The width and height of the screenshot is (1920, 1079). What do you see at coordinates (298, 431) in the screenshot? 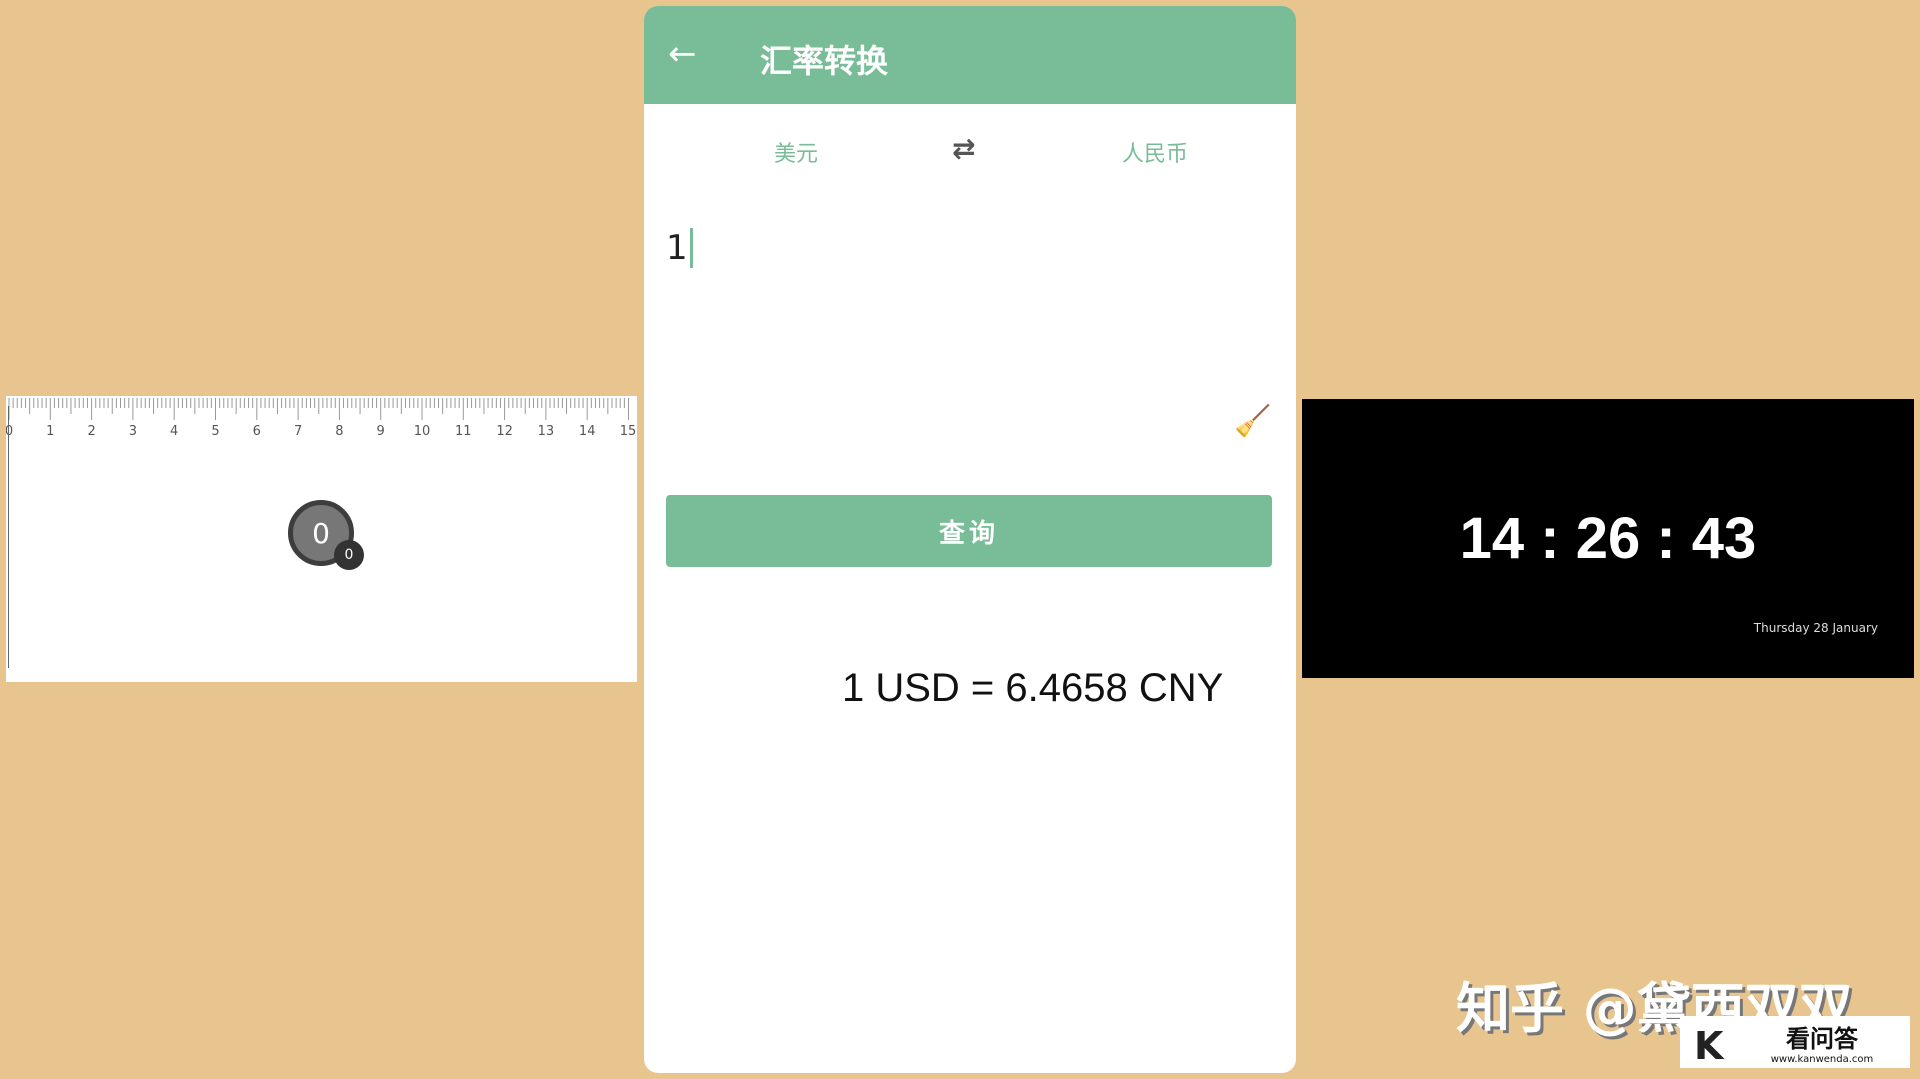
I see `ruler-label: 7` at bounding box center [298, 431].